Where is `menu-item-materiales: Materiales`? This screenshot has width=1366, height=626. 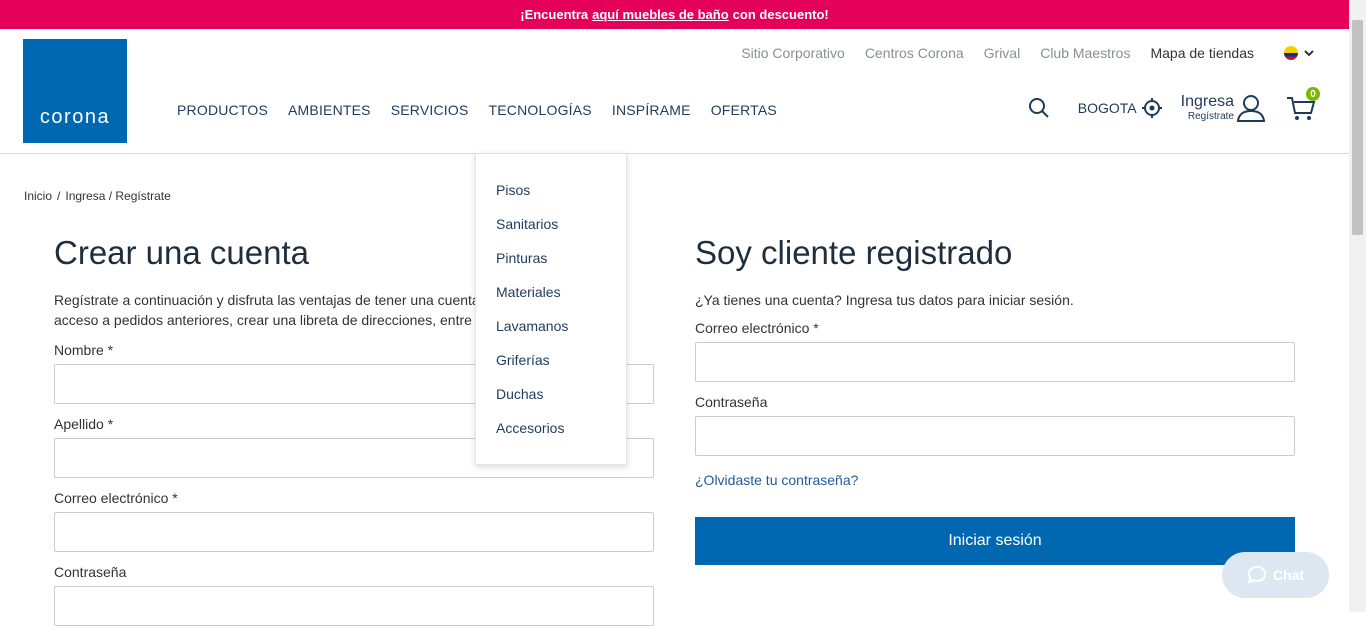 menu-item-materiales: Materiales is located at coordinates (551, 299).